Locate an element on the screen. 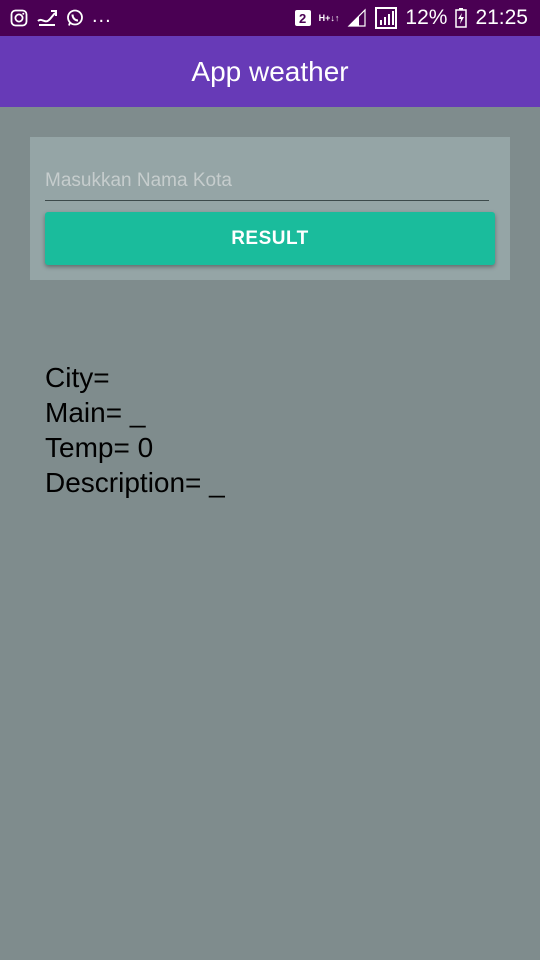  sim-badge: 2 is located at coordinates (302, 18).